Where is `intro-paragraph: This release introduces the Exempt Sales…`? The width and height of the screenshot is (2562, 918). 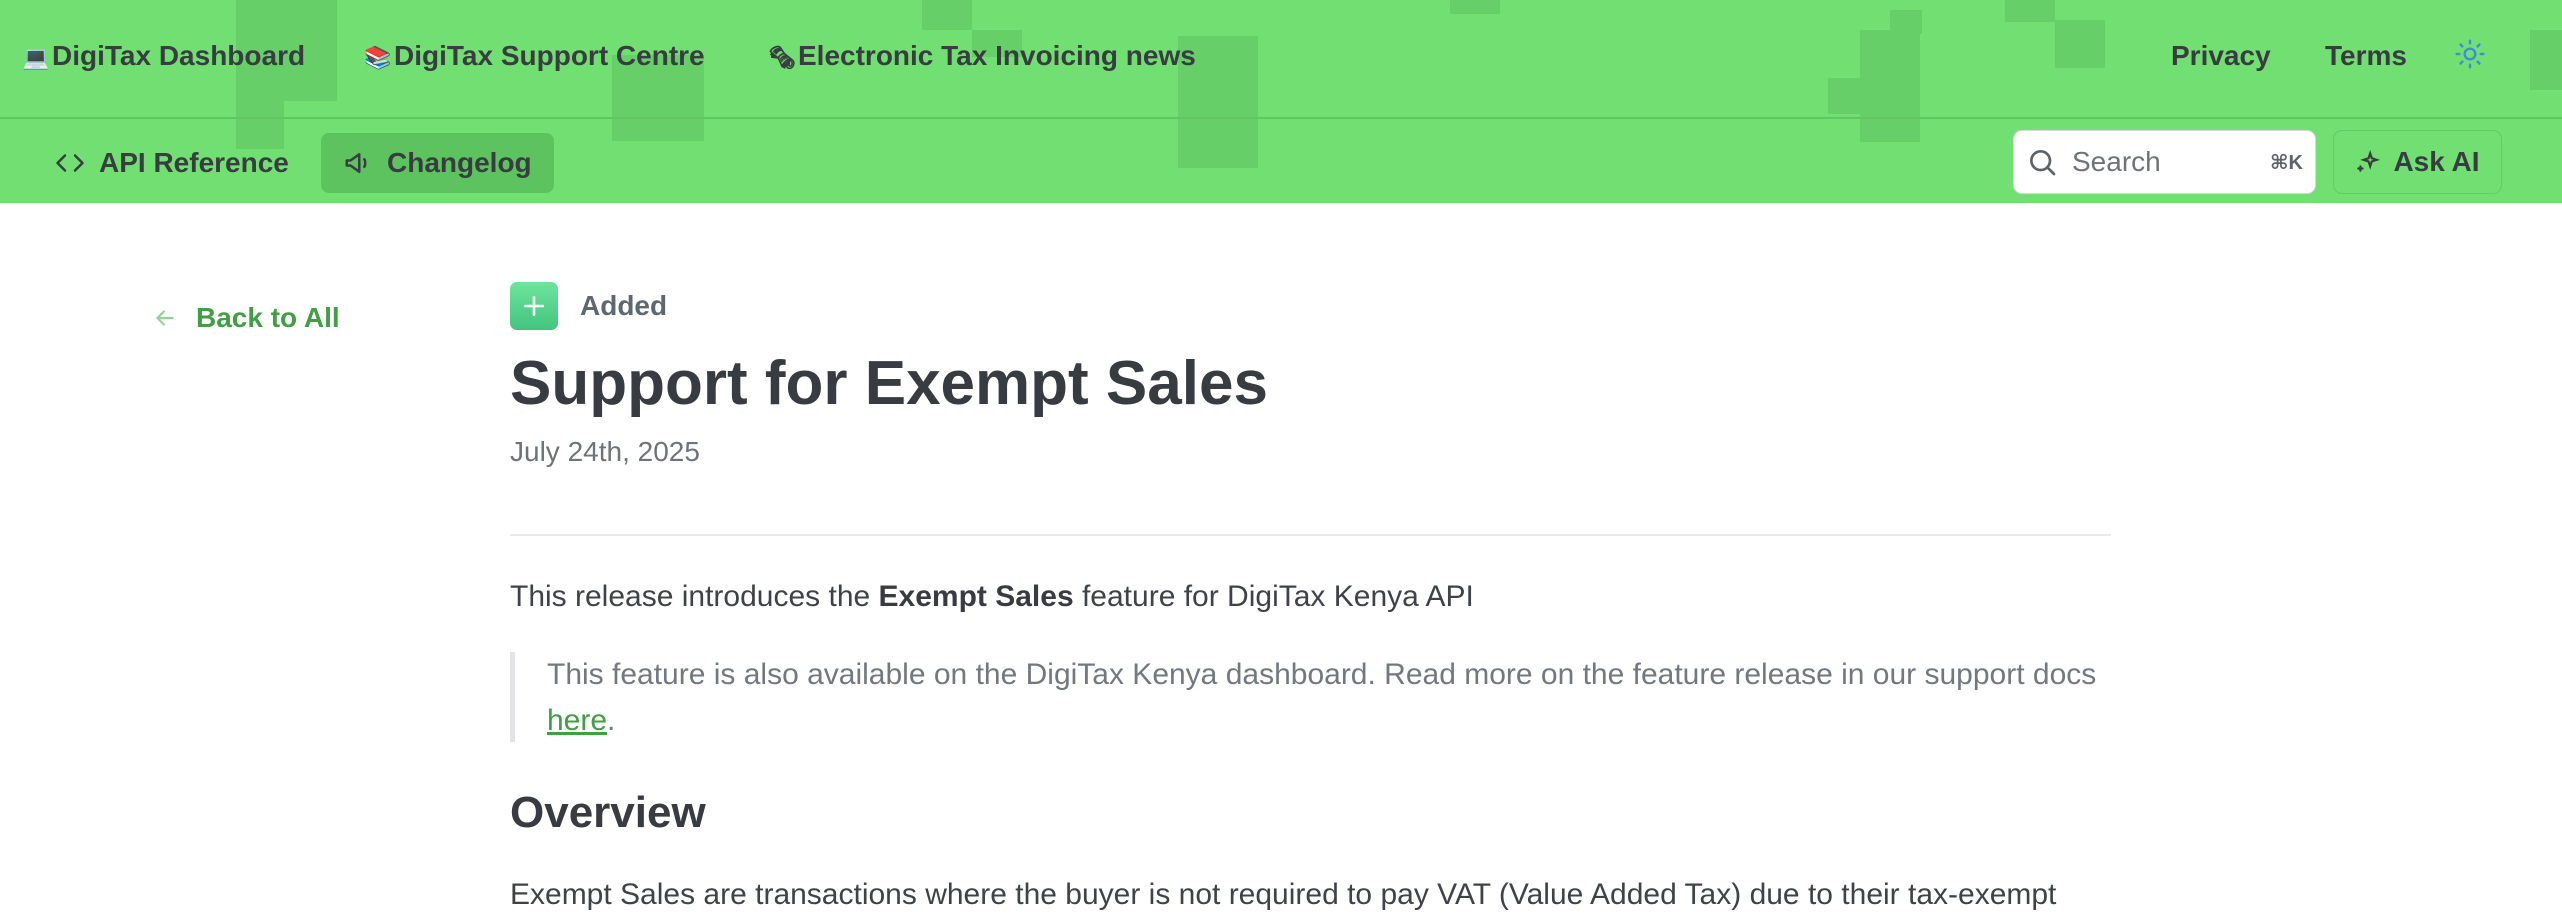
intro-paragraph: This release introduces the Exempt Sales… is located at coordinates (992, 597).